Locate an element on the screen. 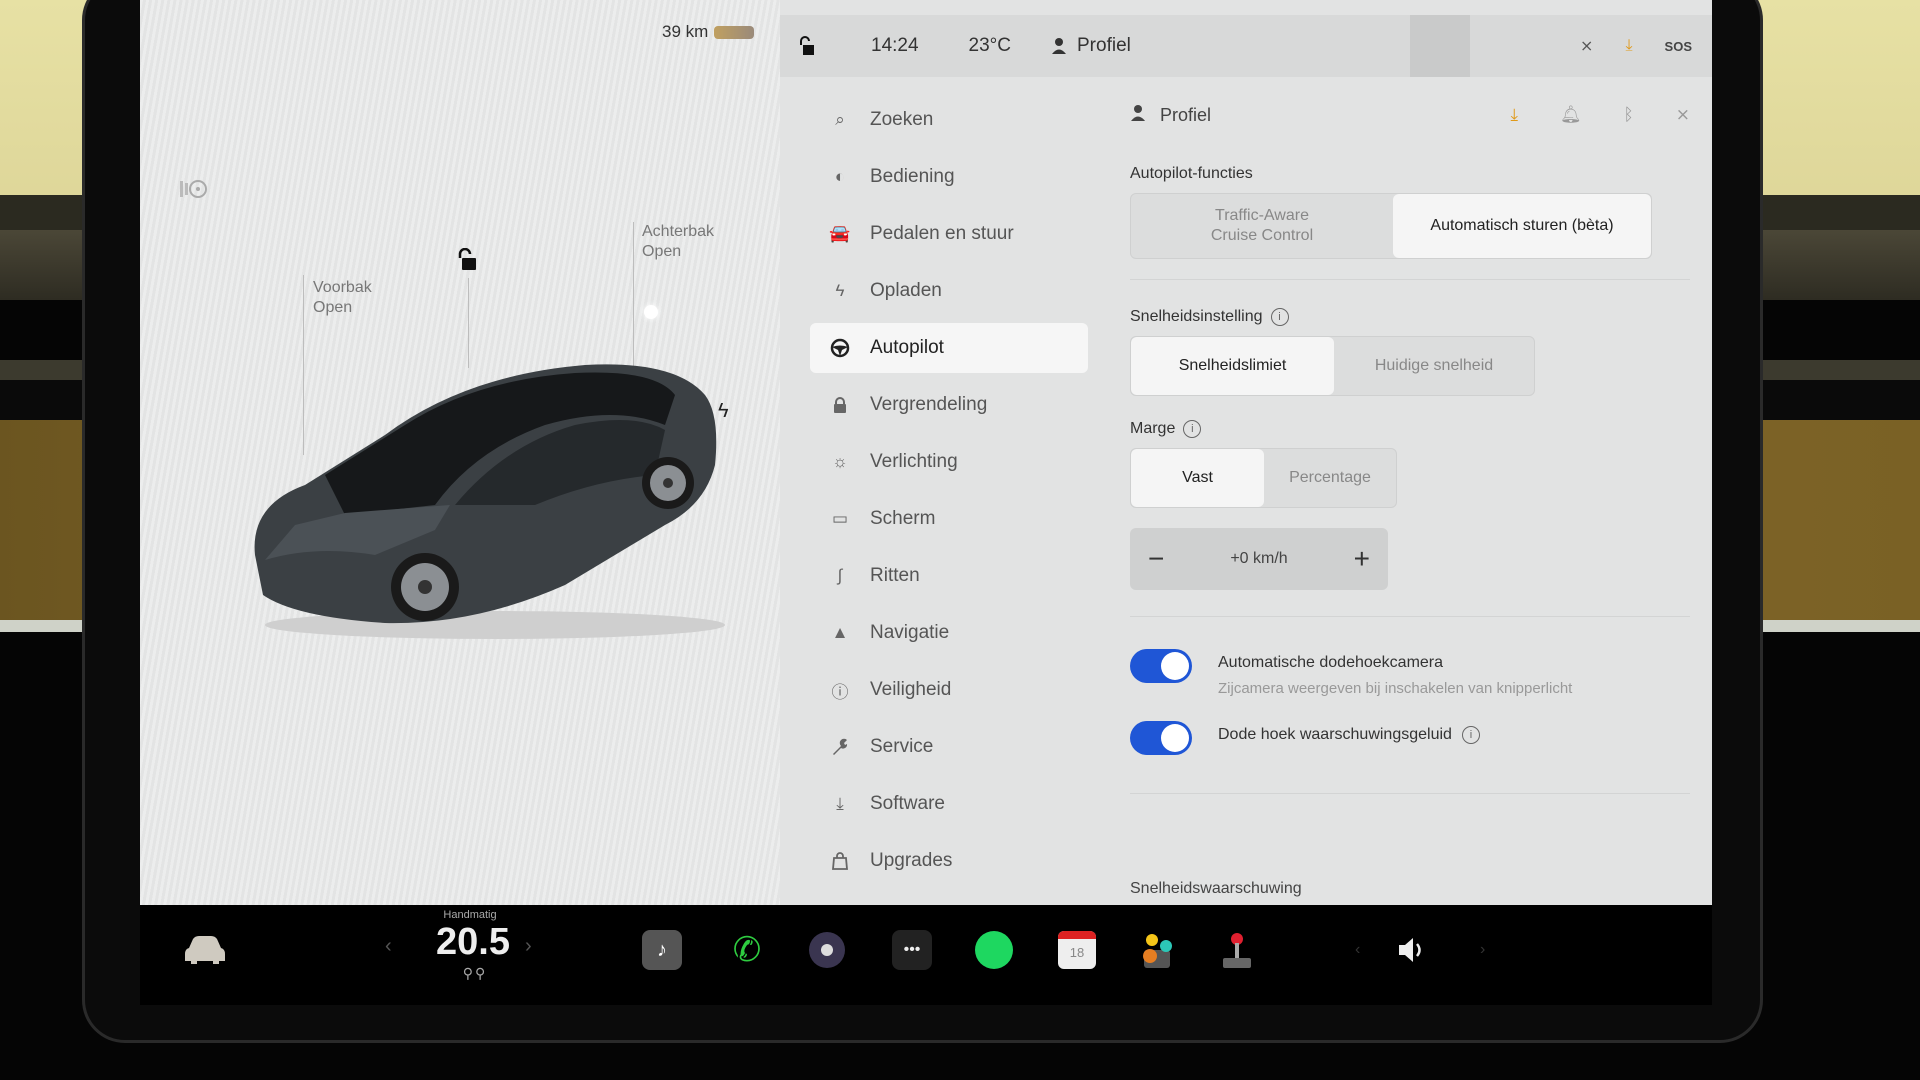 The height and width of the screenshot is (1080, 1920). toggle-label: Automatische dodehoekcamera is located at coordinates (1331, 662).